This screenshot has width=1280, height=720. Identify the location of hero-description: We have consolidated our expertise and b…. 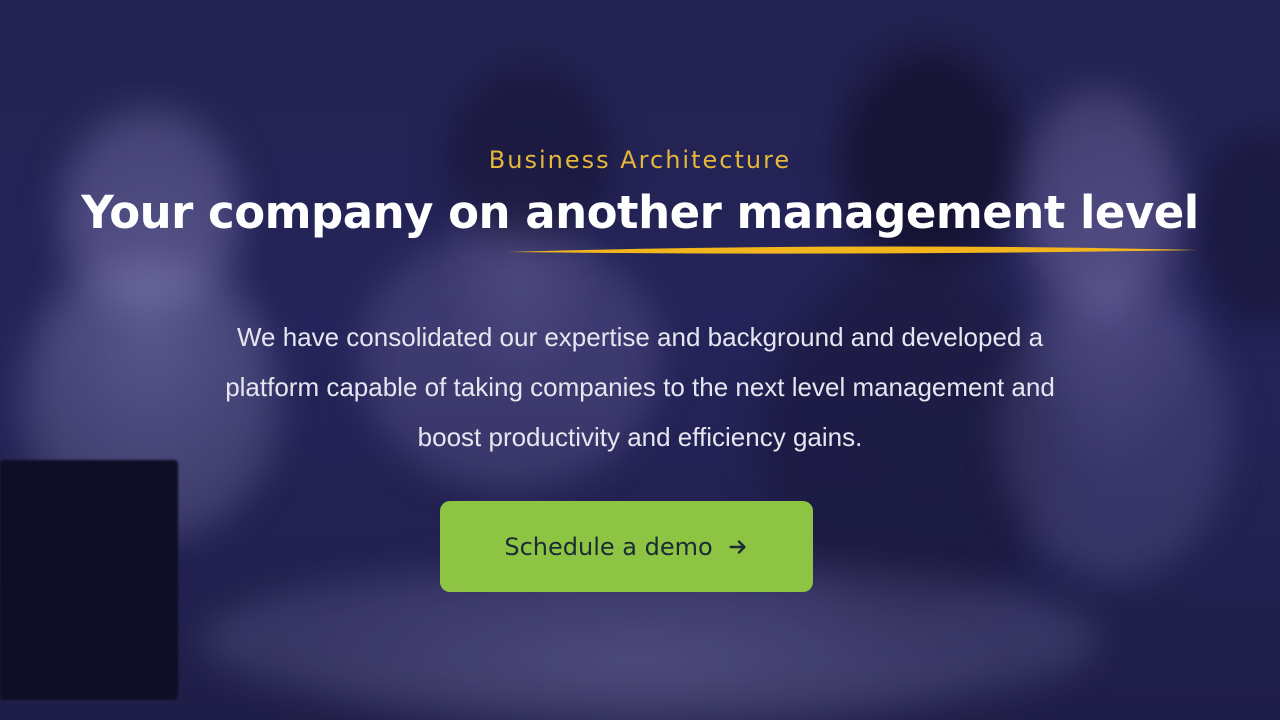
(640, 387).